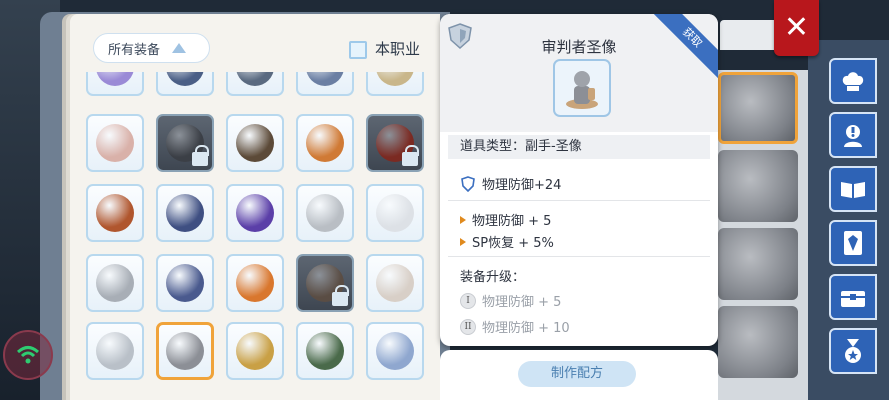 This screenshot has height=400, width=889. Describe the element at coordinates (522, 302) in the screenshot. I see `upgrade-text: 物理防御 + 5` at that location.